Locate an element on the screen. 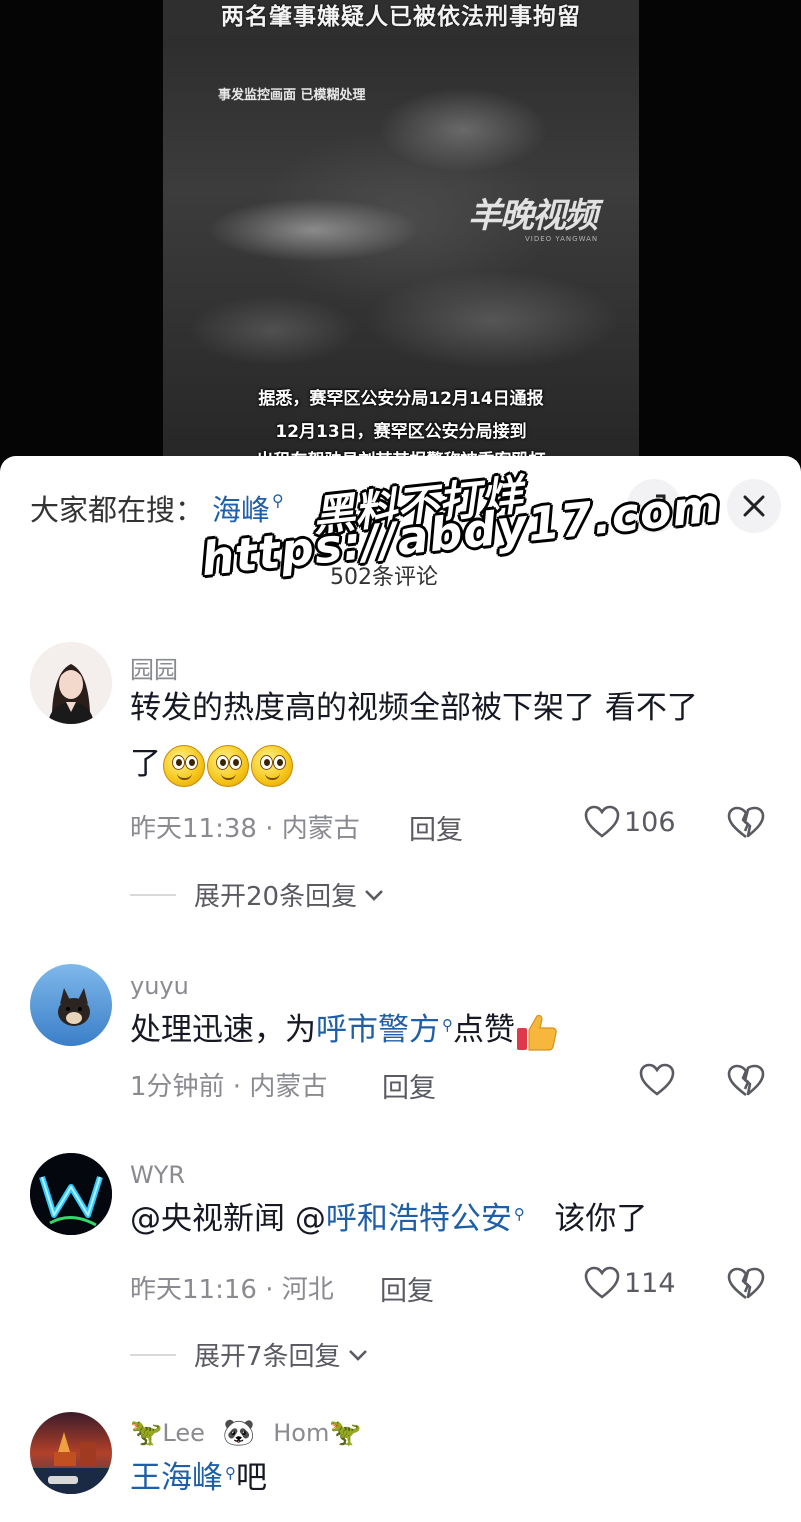 The image size is (801, 1522). comment-meta: 昨天11:38 · 内蒙古 is located at coordinates (245, 829).